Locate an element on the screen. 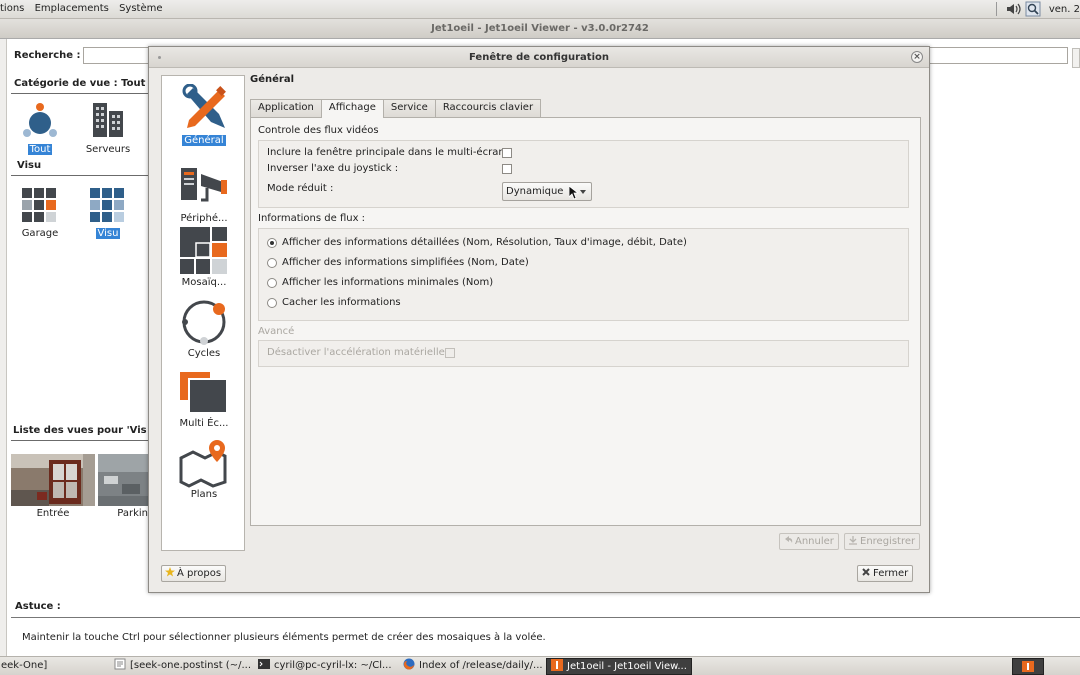  map-pin-icon is located at coordinates (204, 463).